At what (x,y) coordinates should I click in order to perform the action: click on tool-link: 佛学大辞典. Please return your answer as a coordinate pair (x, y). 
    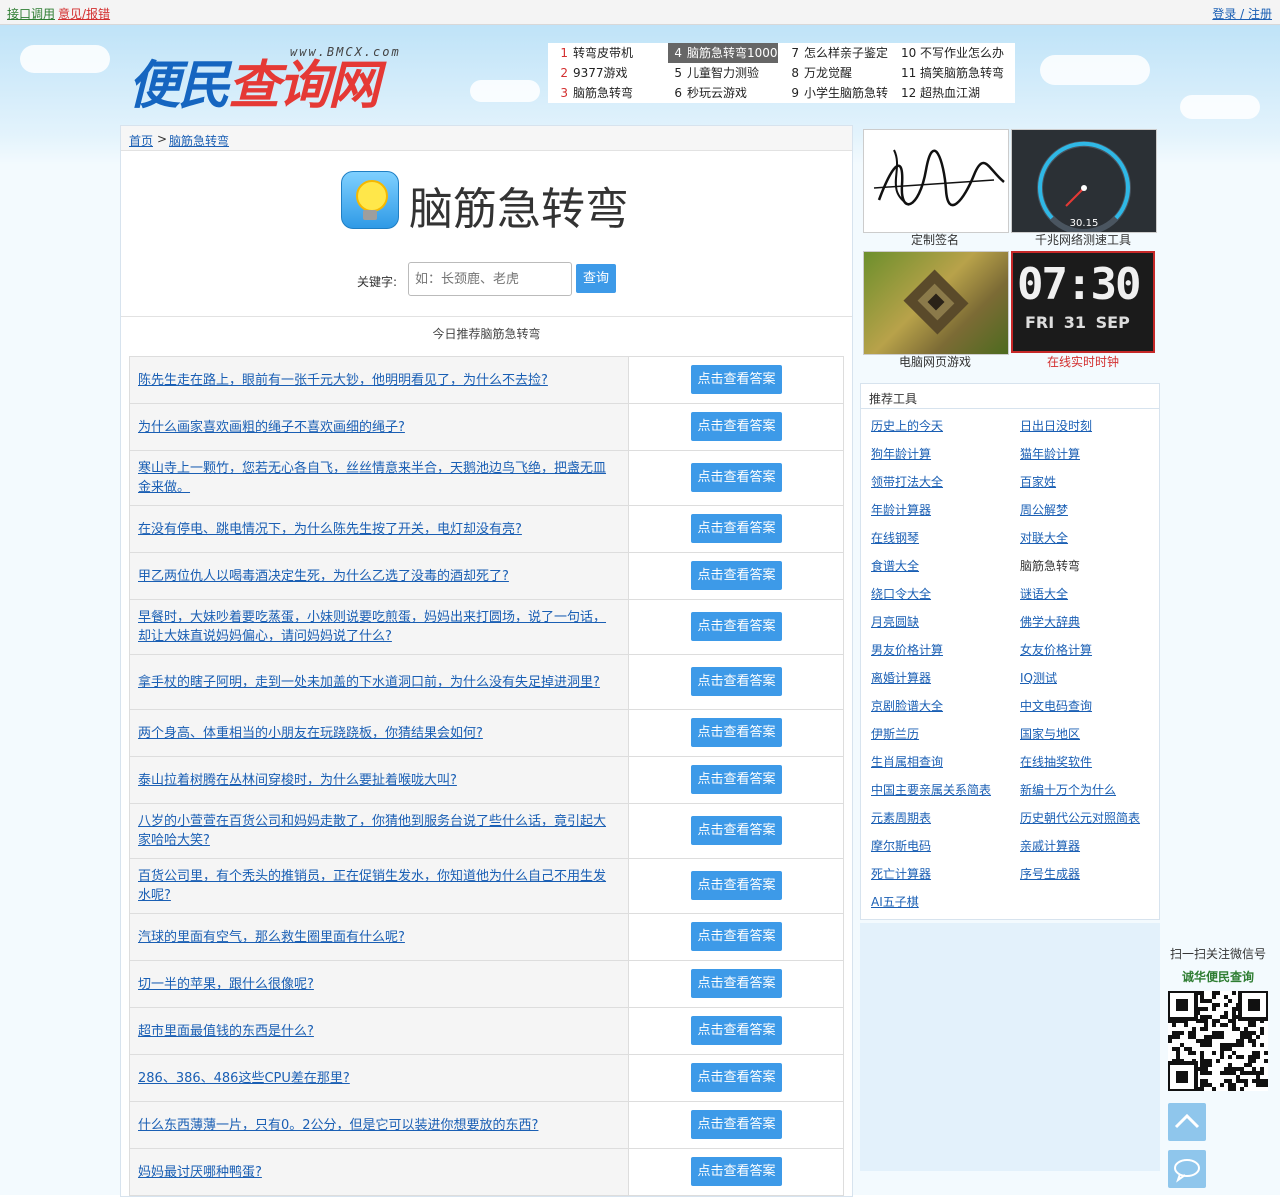
    Looking at the image, I should click on (1050, 621).